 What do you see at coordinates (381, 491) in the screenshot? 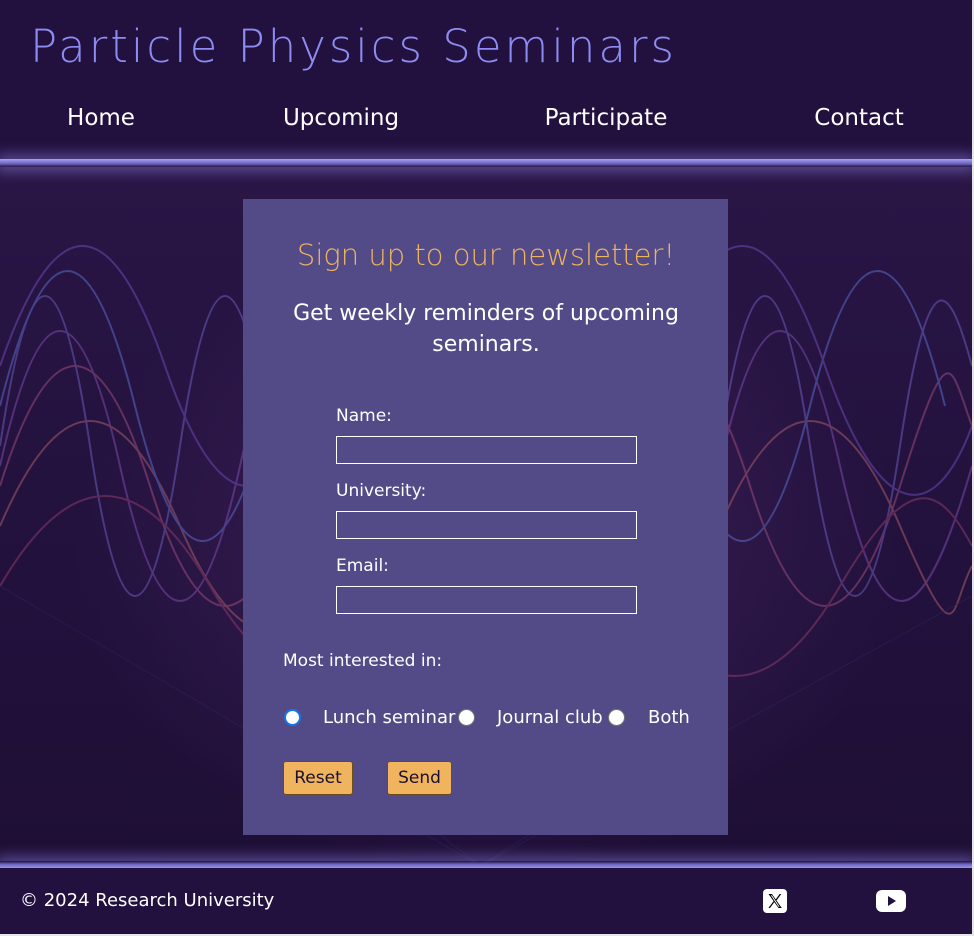
I see `university-label: University:` at bounding box center [381, 491].